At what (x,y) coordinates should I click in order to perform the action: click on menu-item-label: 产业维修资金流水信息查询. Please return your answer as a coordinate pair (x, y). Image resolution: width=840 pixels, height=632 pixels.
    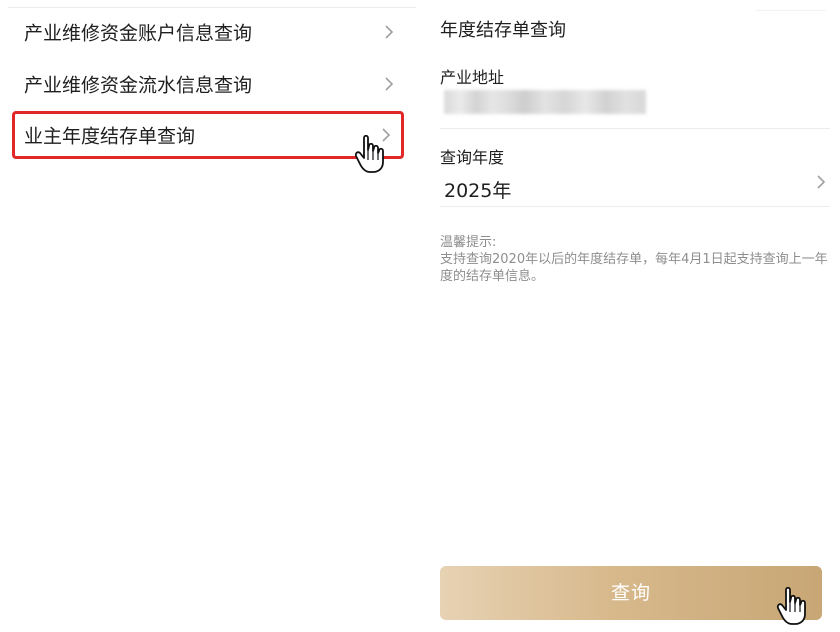
    Looking at the image, I should click on (138, 85).